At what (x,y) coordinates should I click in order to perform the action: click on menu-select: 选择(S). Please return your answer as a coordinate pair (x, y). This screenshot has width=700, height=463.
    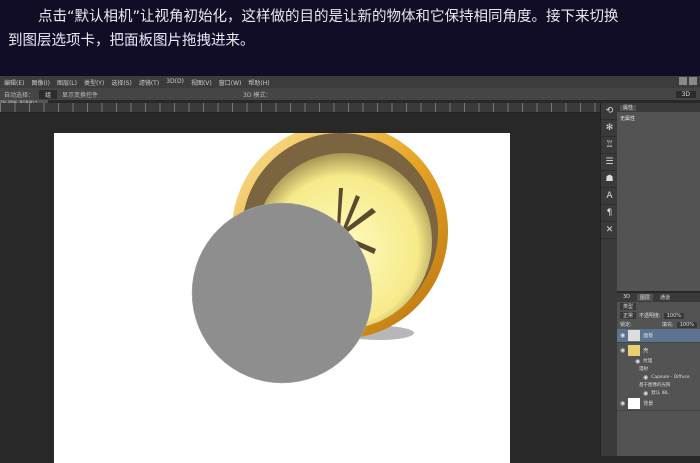
    Looking at the image, I should click on (121, 82).